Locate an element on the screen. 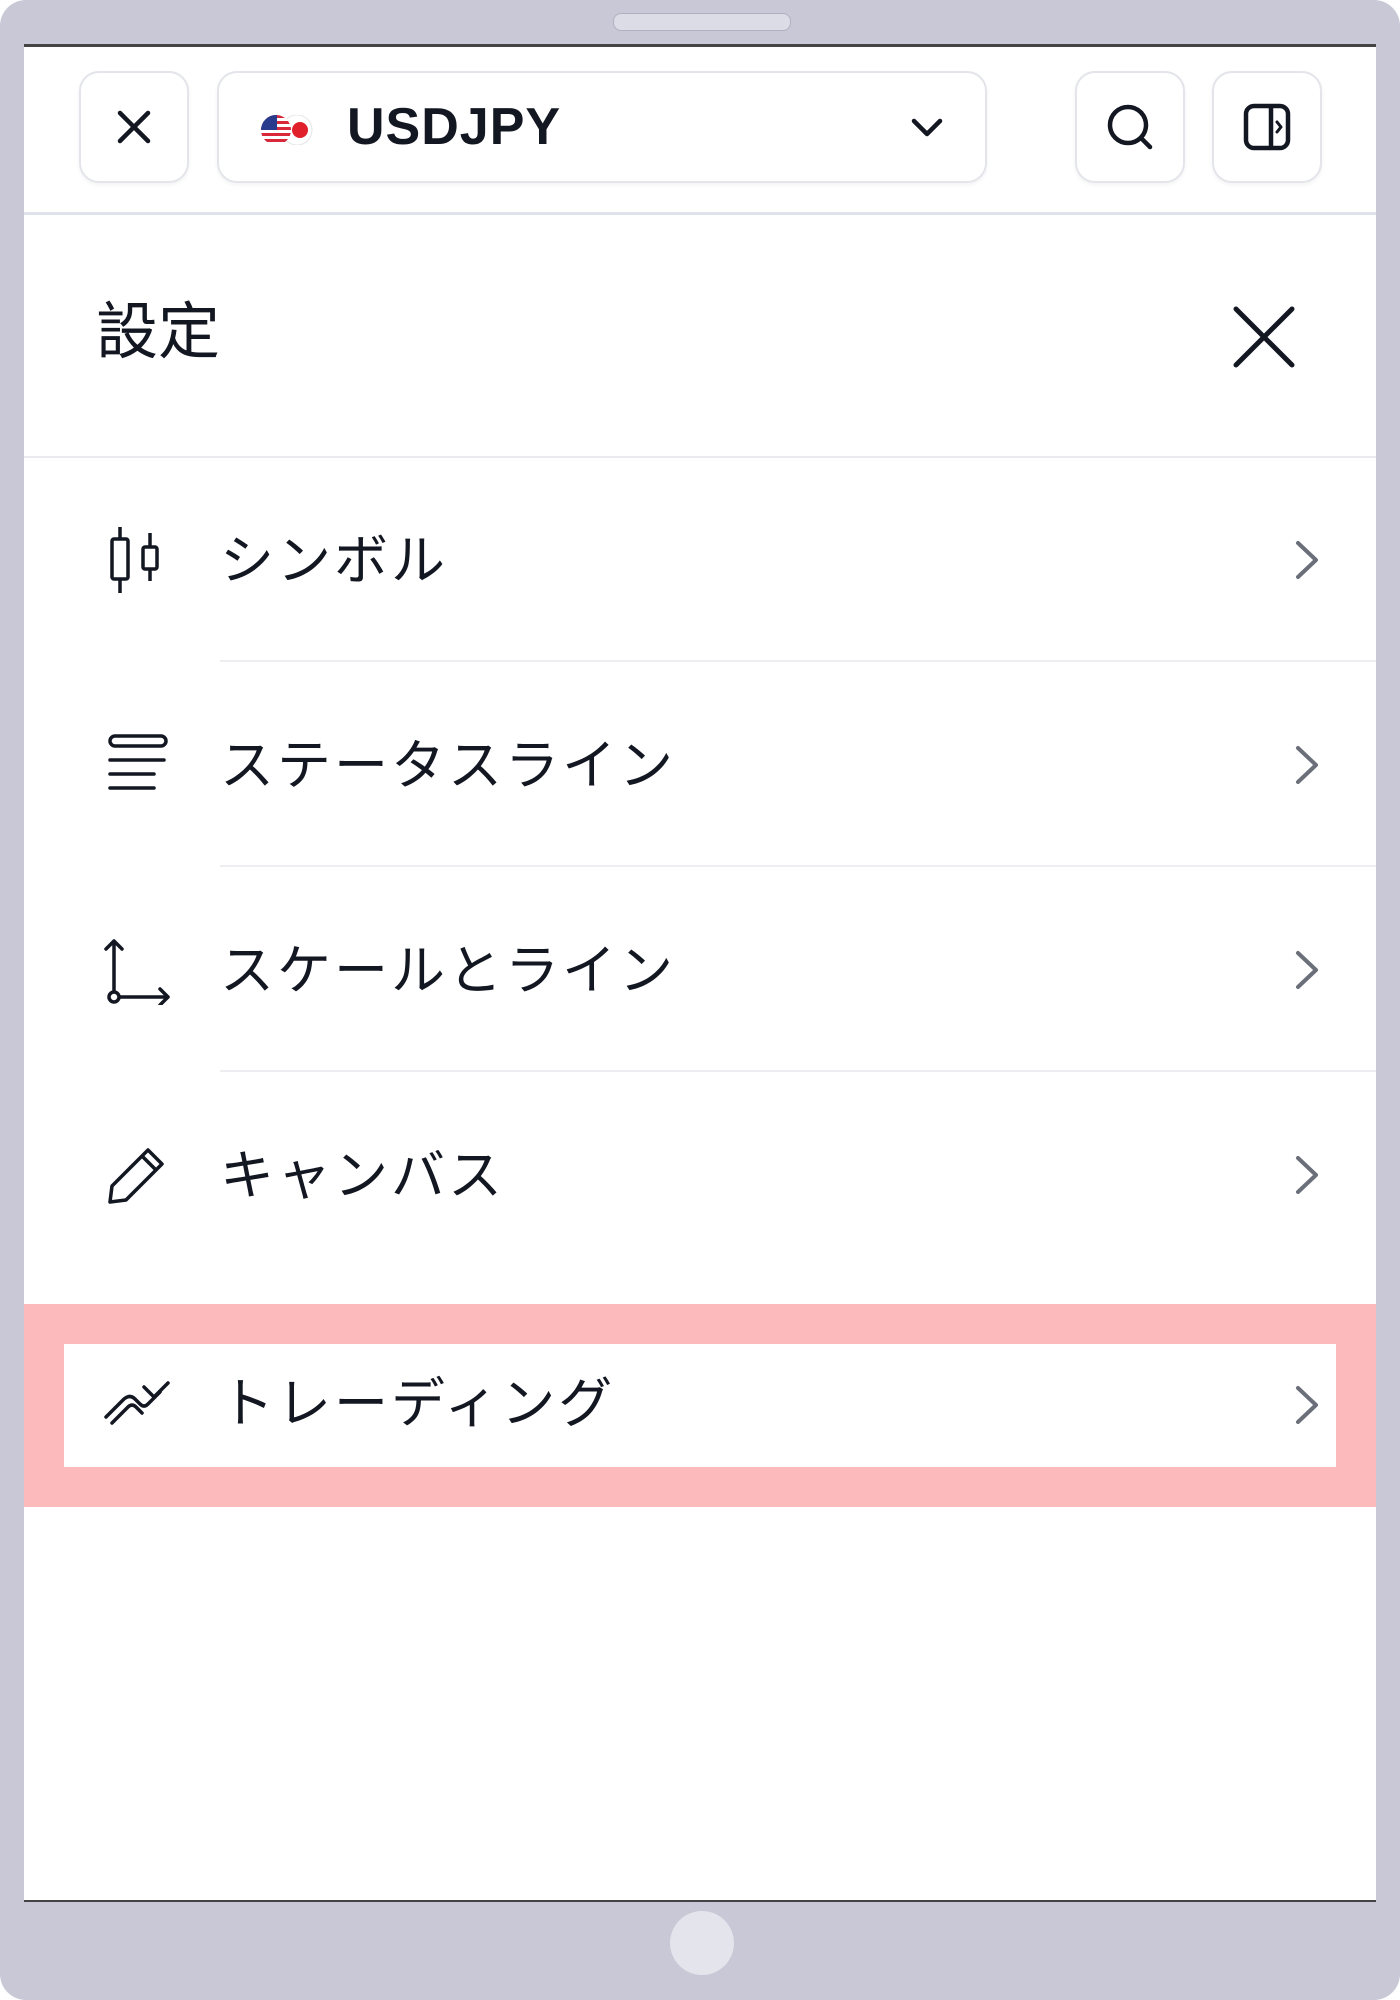 This screenshot has width=1400, height=2000. menu-item-label: スケールとライン is located at coordinates (448, 970).